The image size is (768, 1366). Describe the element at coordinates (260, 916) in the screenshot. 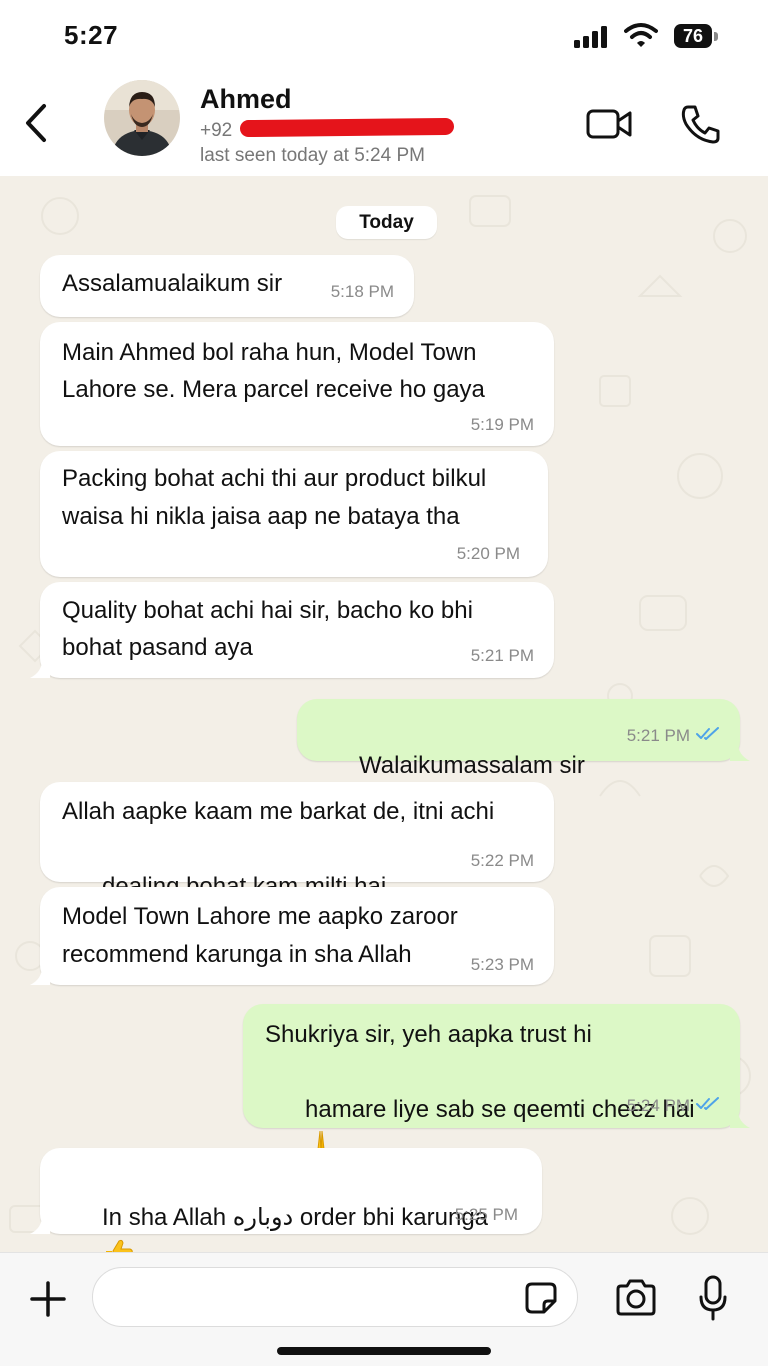

I see `message-text: Model Town Lahore me aapko zaroor` at that location.